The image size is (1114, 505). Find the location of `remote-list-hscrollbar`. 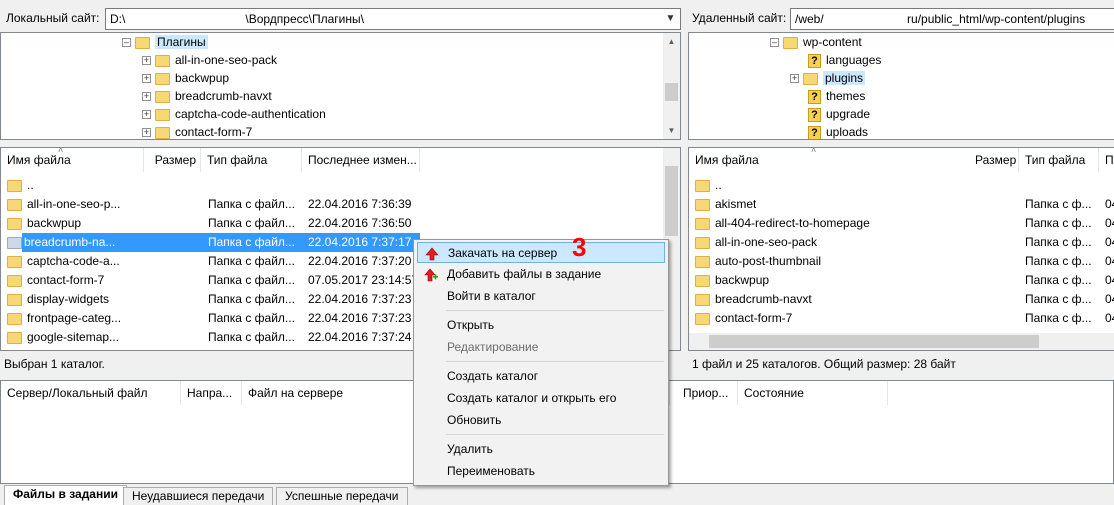

remote-list-hscrollbar is located at coordinates (901, 341).